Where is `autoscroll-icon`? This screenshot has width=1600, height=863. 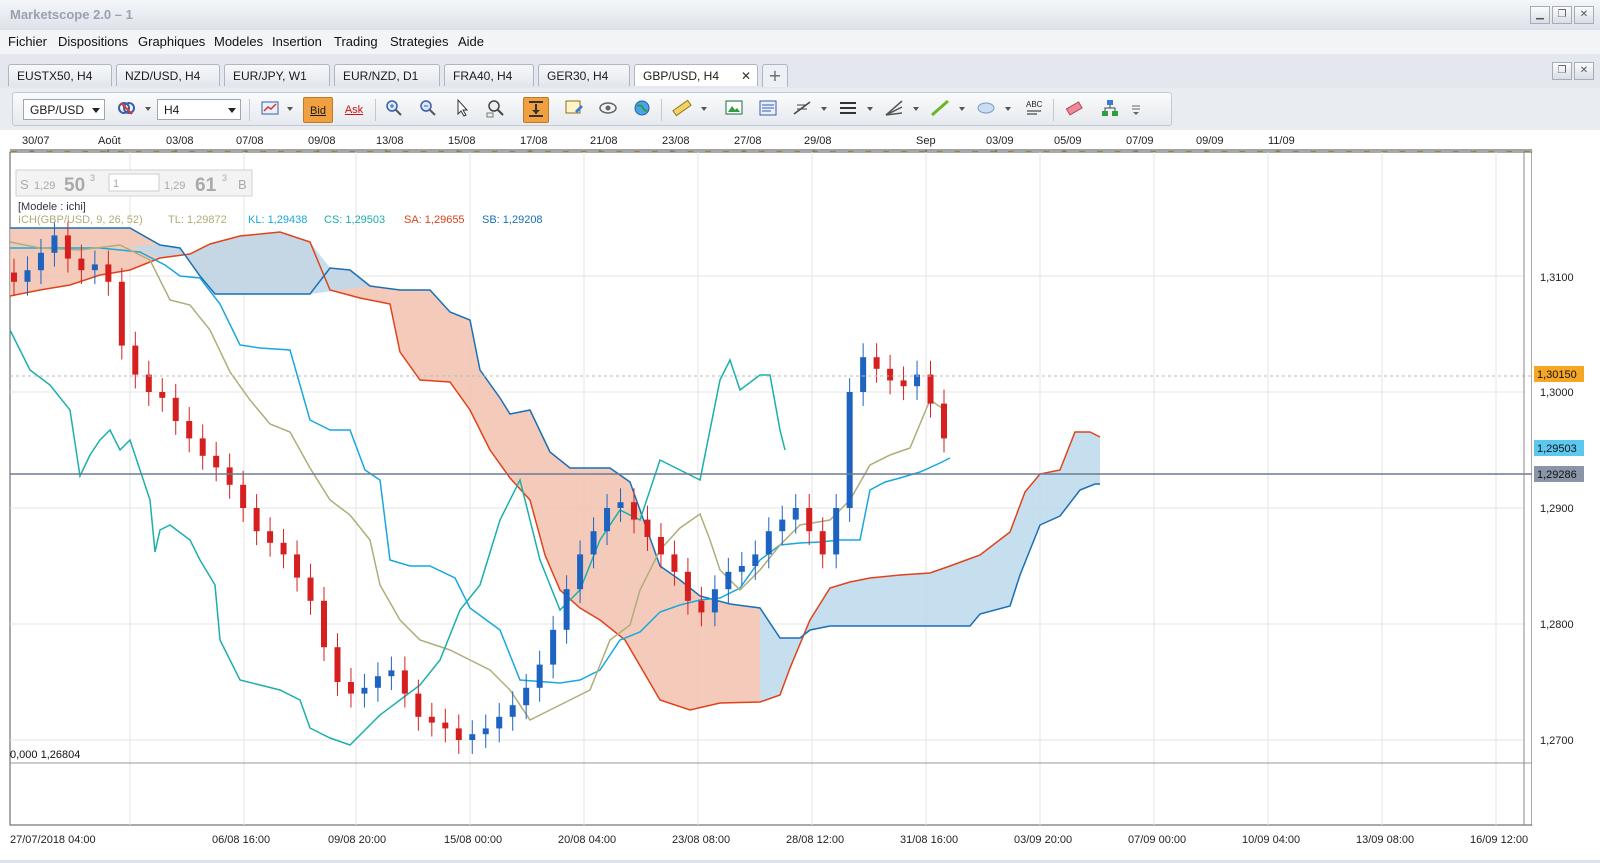
autoscroll-icon is located at coordinates (536, 110).